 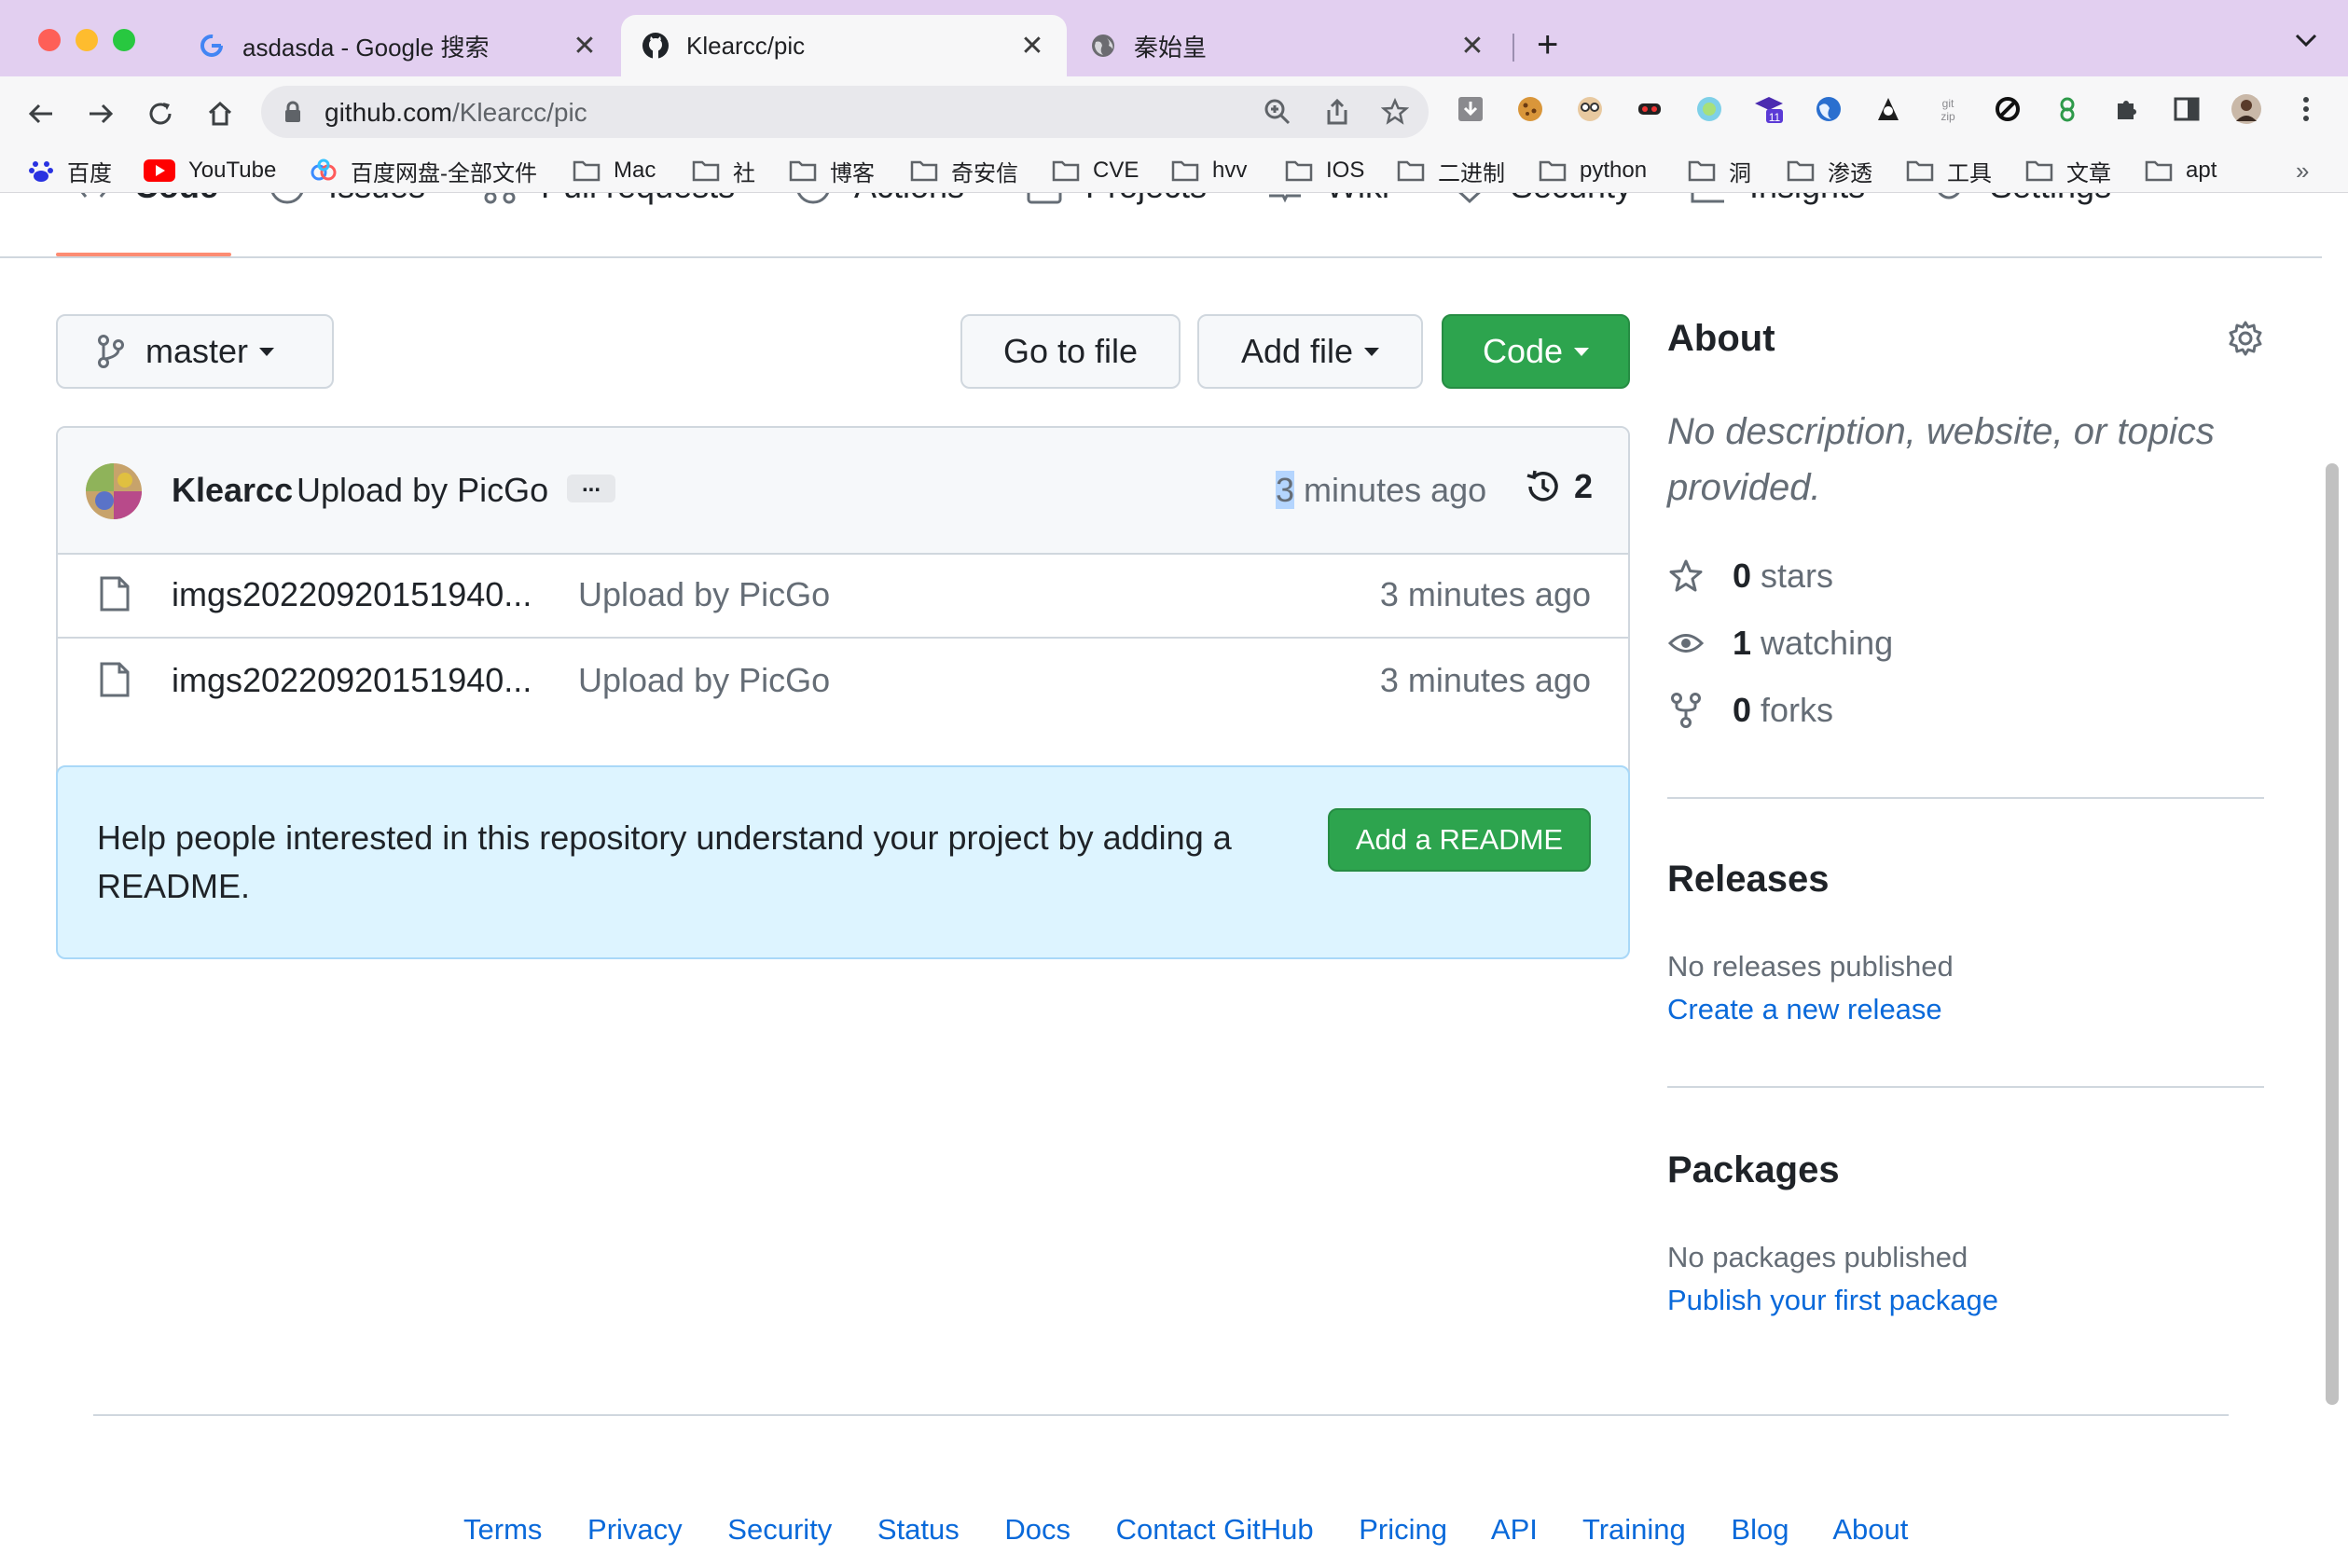 What do you see at coordinates (1514, 1529) in the screenshot?
I see `footer-link-api: API` at bounding box center [1514, 1529].